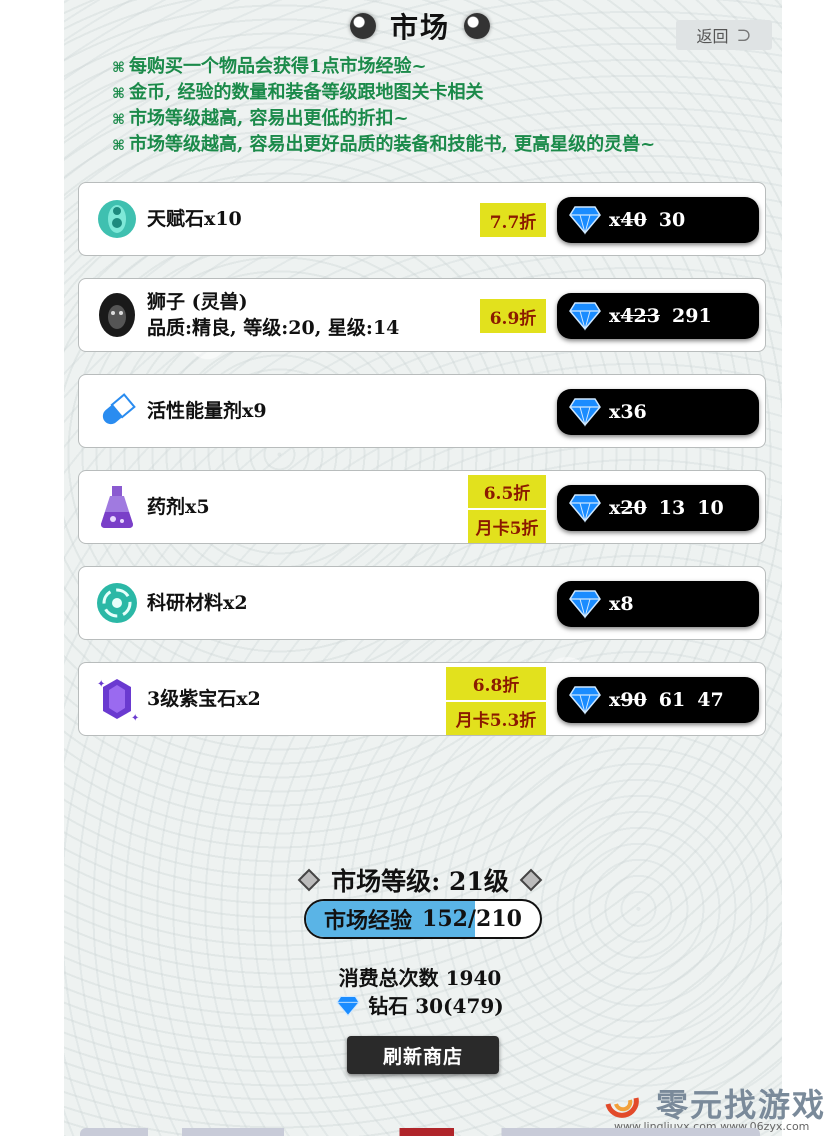 The height and width of the screenshot is (1136, 840). What do you see at coordinates (633, 412) in the screenshot?
I see `price-value: 36` at bounding box center [633, 412].